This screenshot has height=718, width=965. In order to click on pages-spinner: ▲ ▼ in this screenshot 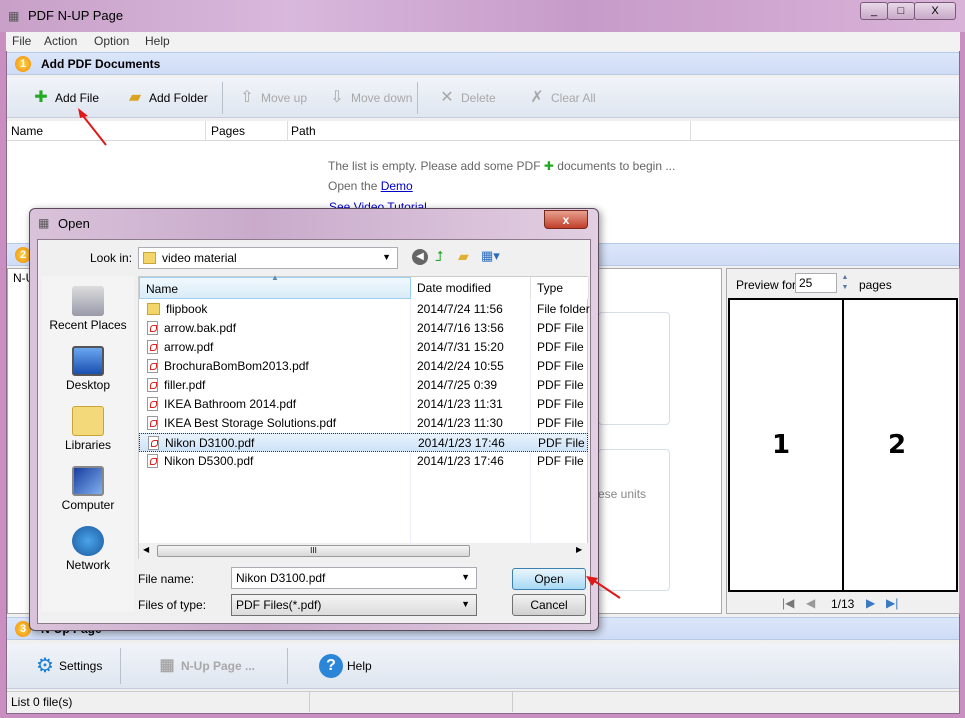, I will do `click(845, 283)`.